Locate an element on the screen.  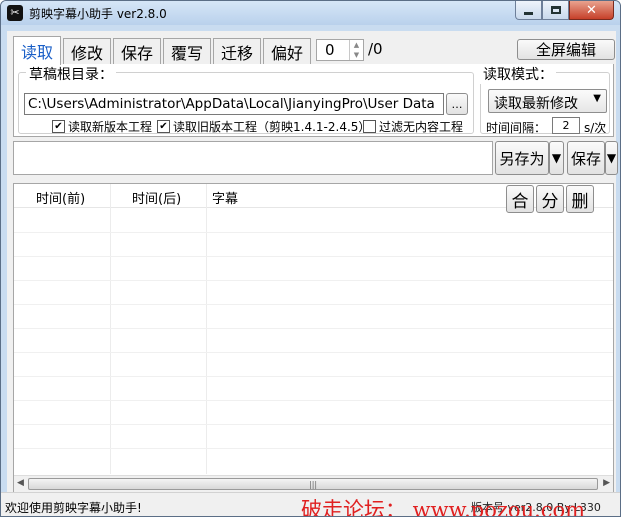
tab-label: 偏好 is located at coordinates (286, 53).